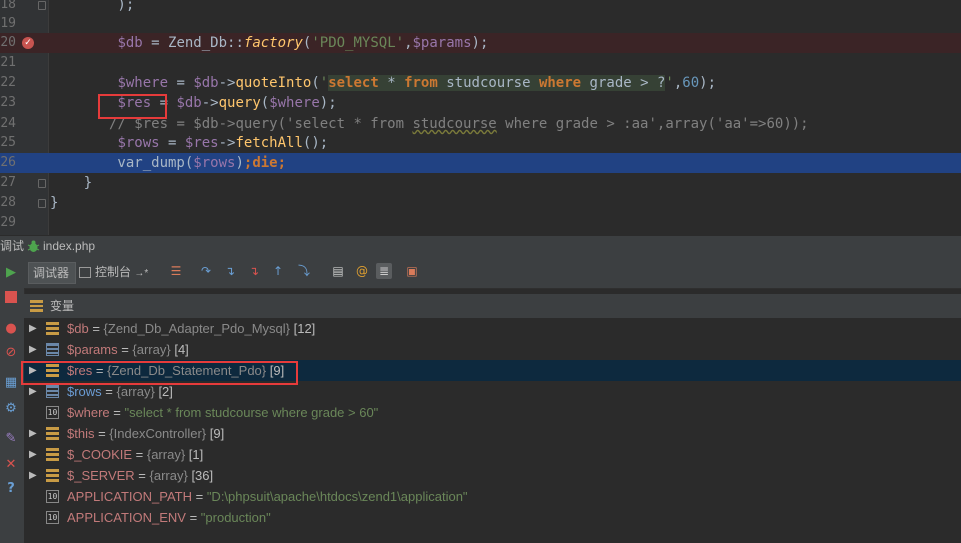 The height and width of the screenshot is (543, 961). I want to click on line-number: 25, so click(8, 142).